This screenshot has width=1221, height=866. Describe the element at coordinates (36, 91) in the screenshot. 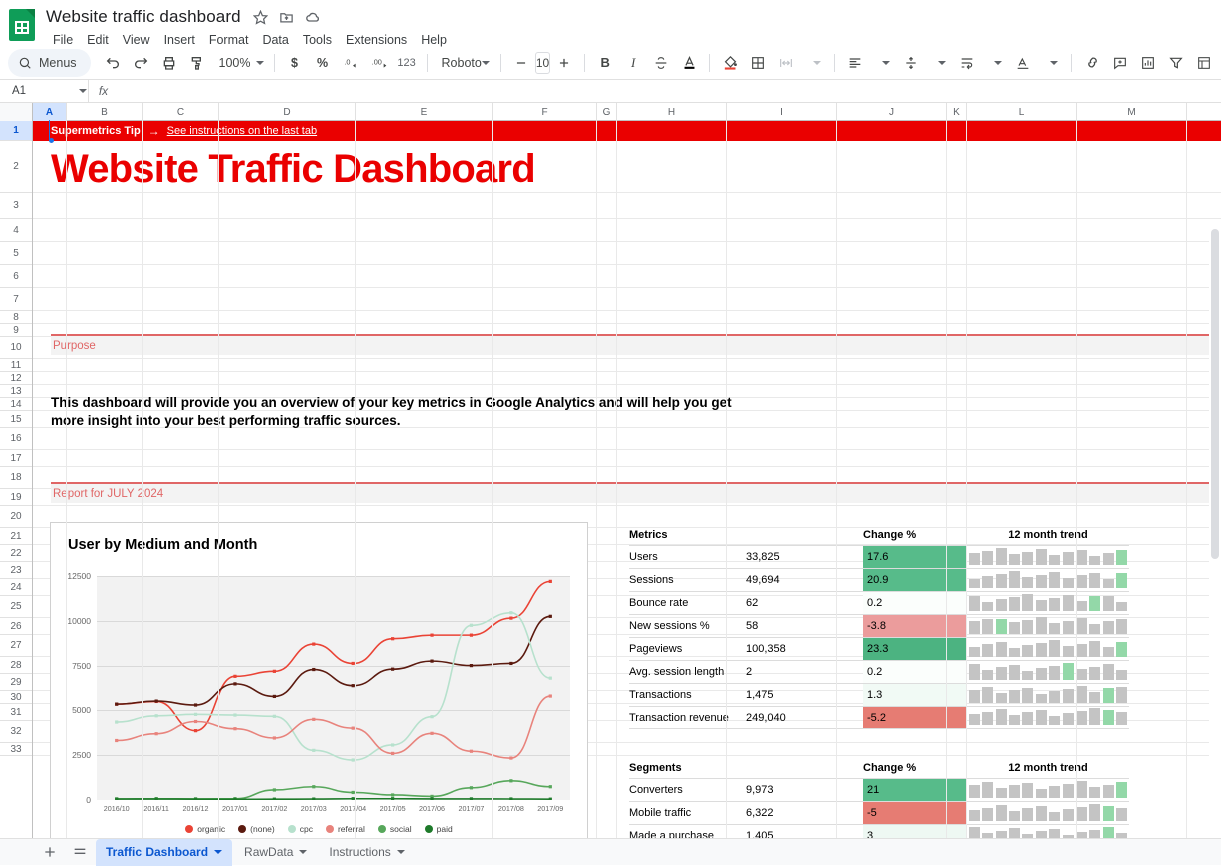

I see `name-box: A1` at that location.